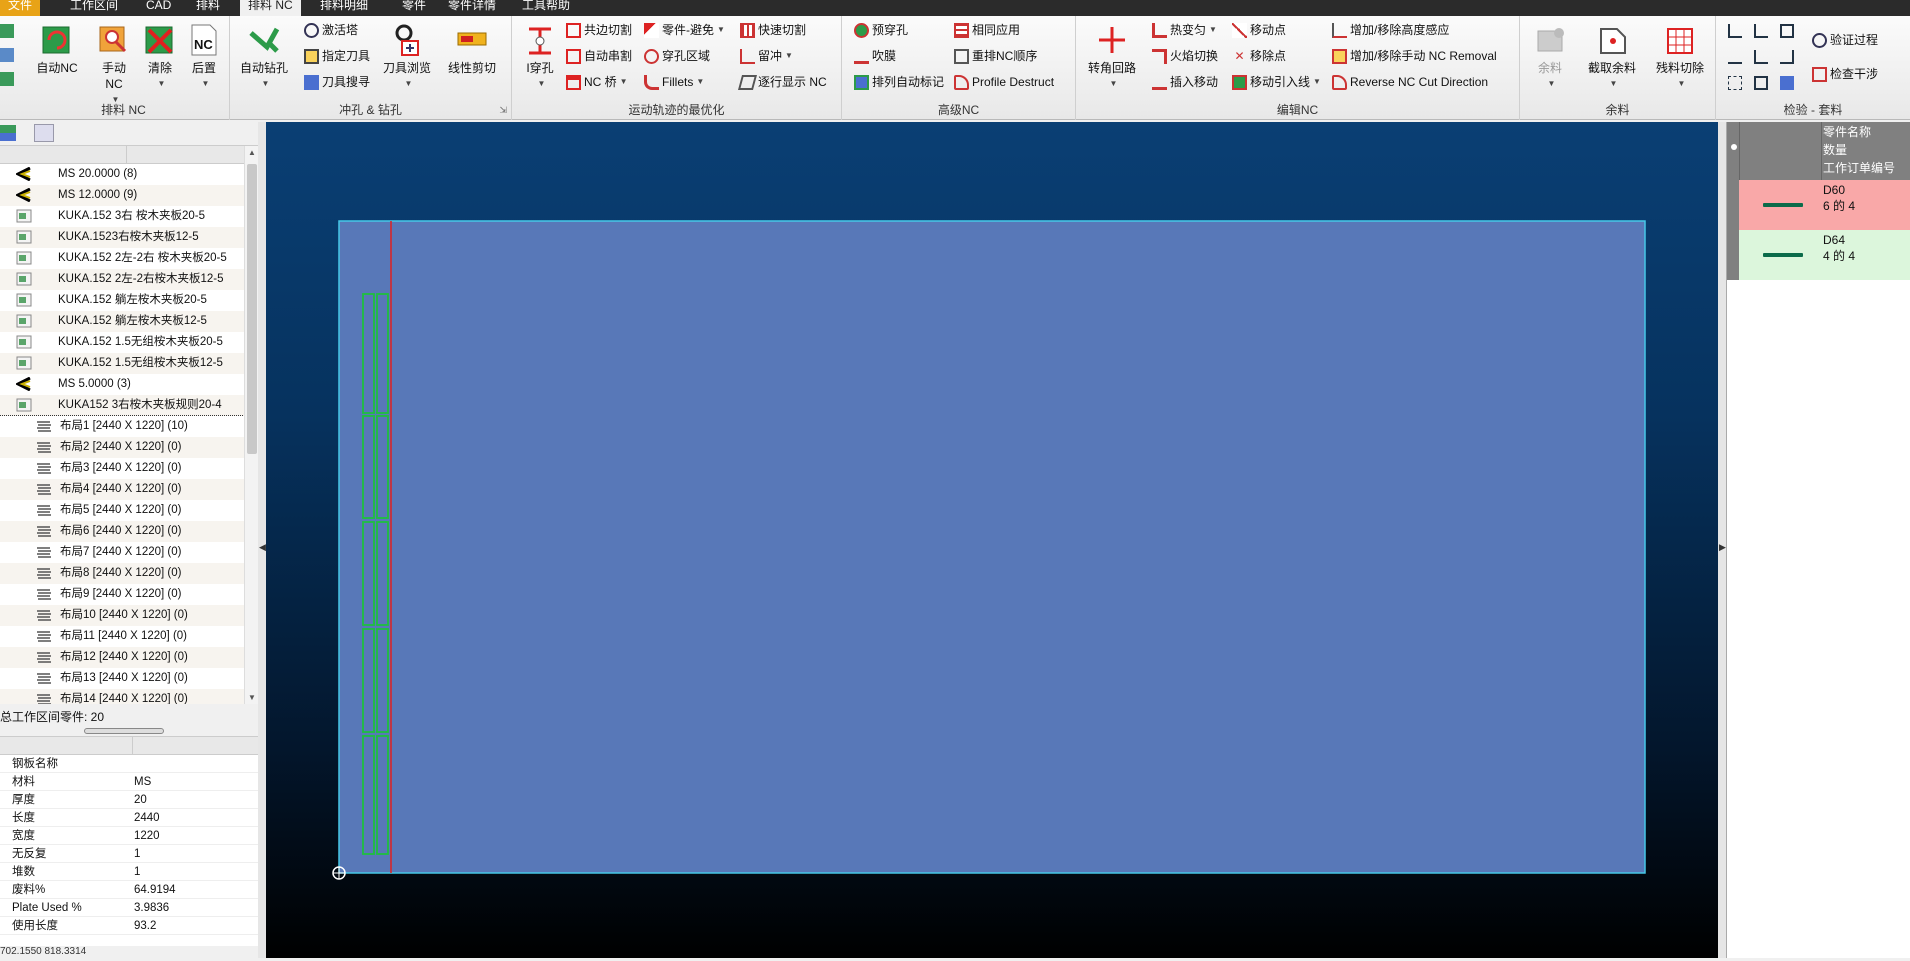  I want to click on layout-icon, so click(7, 55).